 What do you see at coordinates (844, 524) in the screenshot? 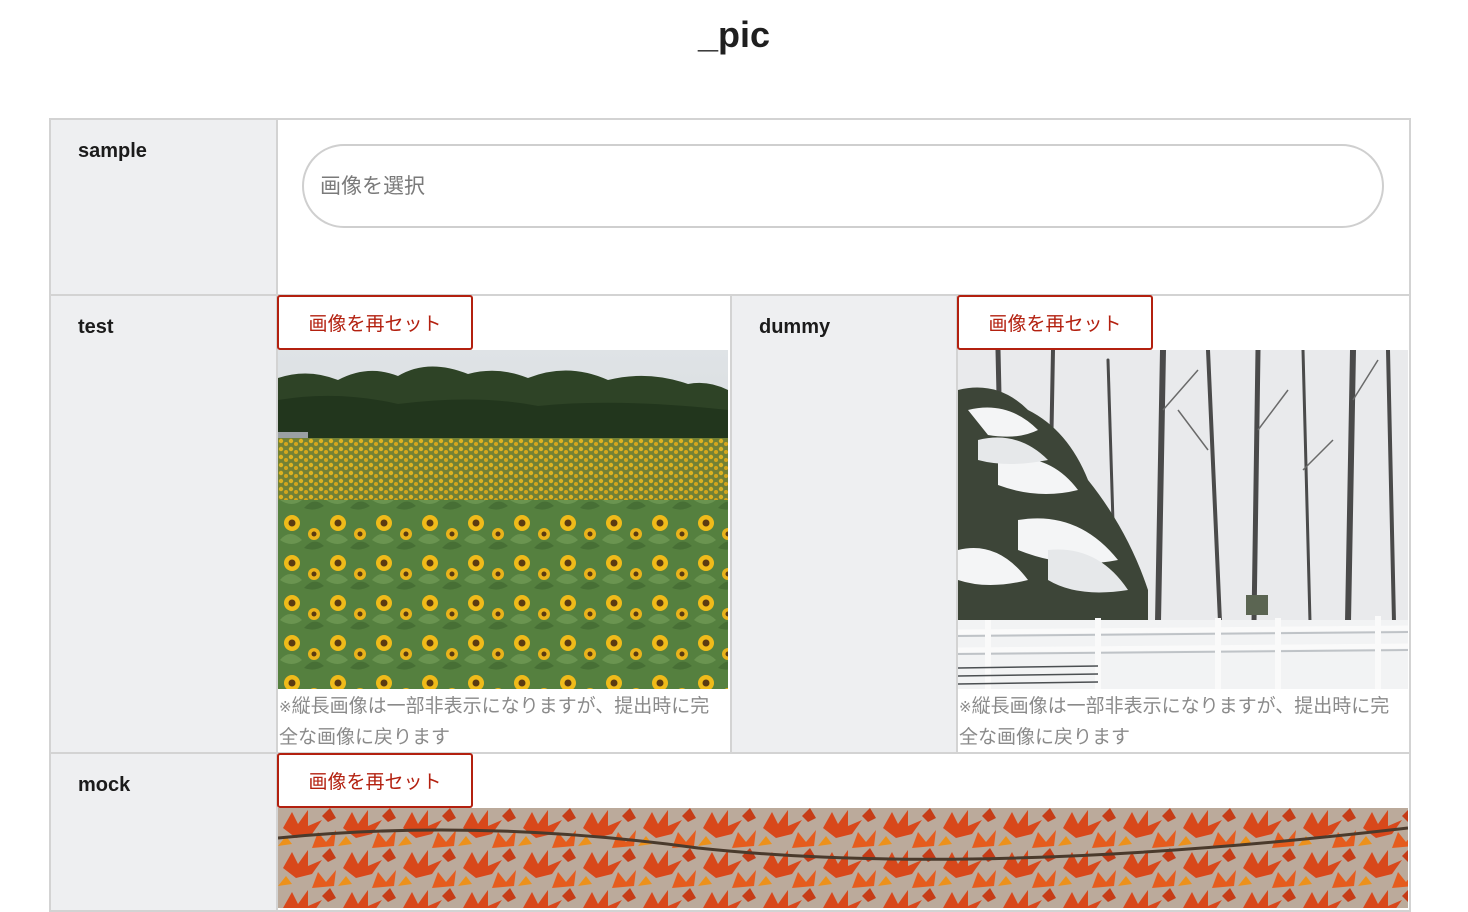
I see `label-cell-dummy: dummy` at bounding box center [844, 524].